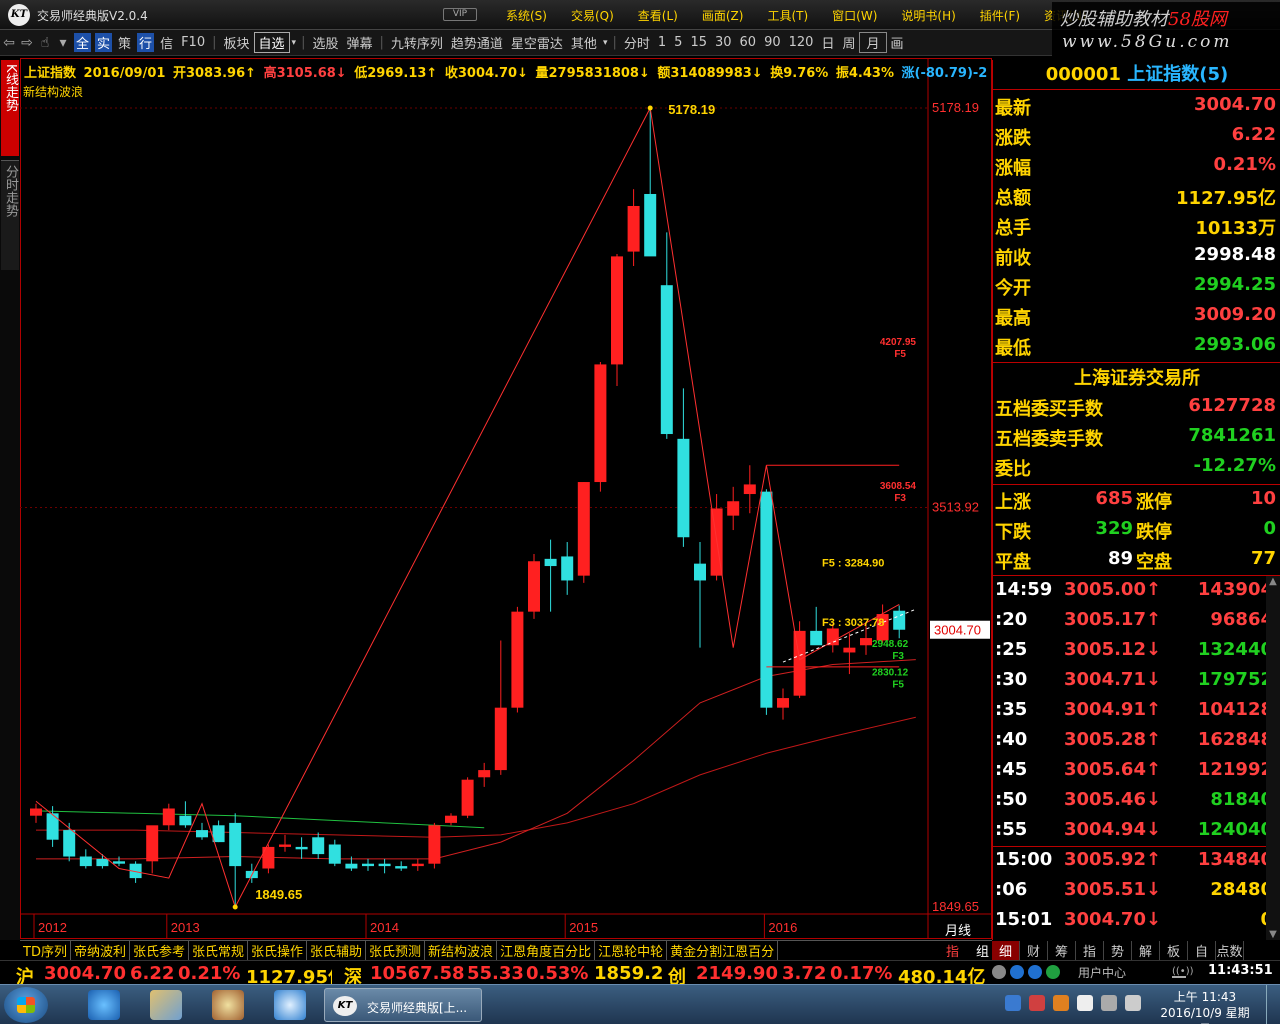 The height and width of the screenshot is (1024, 1280). Describe the element at coordinates (228, 1005) in the screenshot. I see `paint-icon` at that location.